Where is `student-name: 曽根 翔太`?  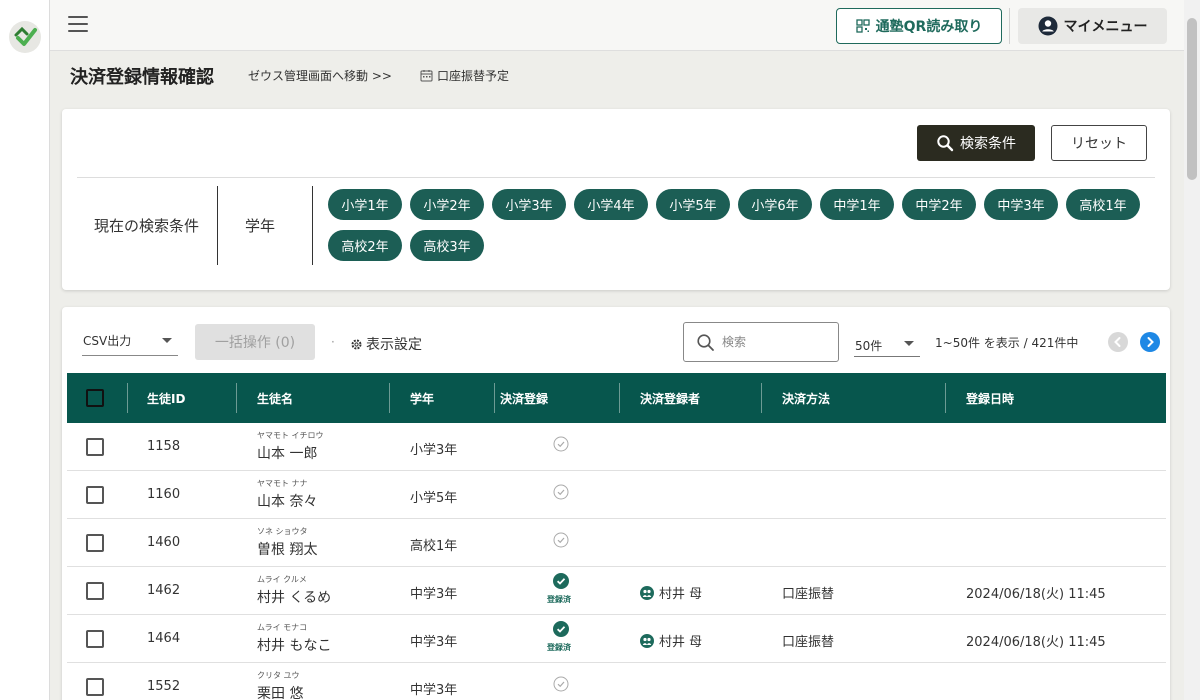
student-name: 曽根 翔太 is located at coordinates (287, 550).